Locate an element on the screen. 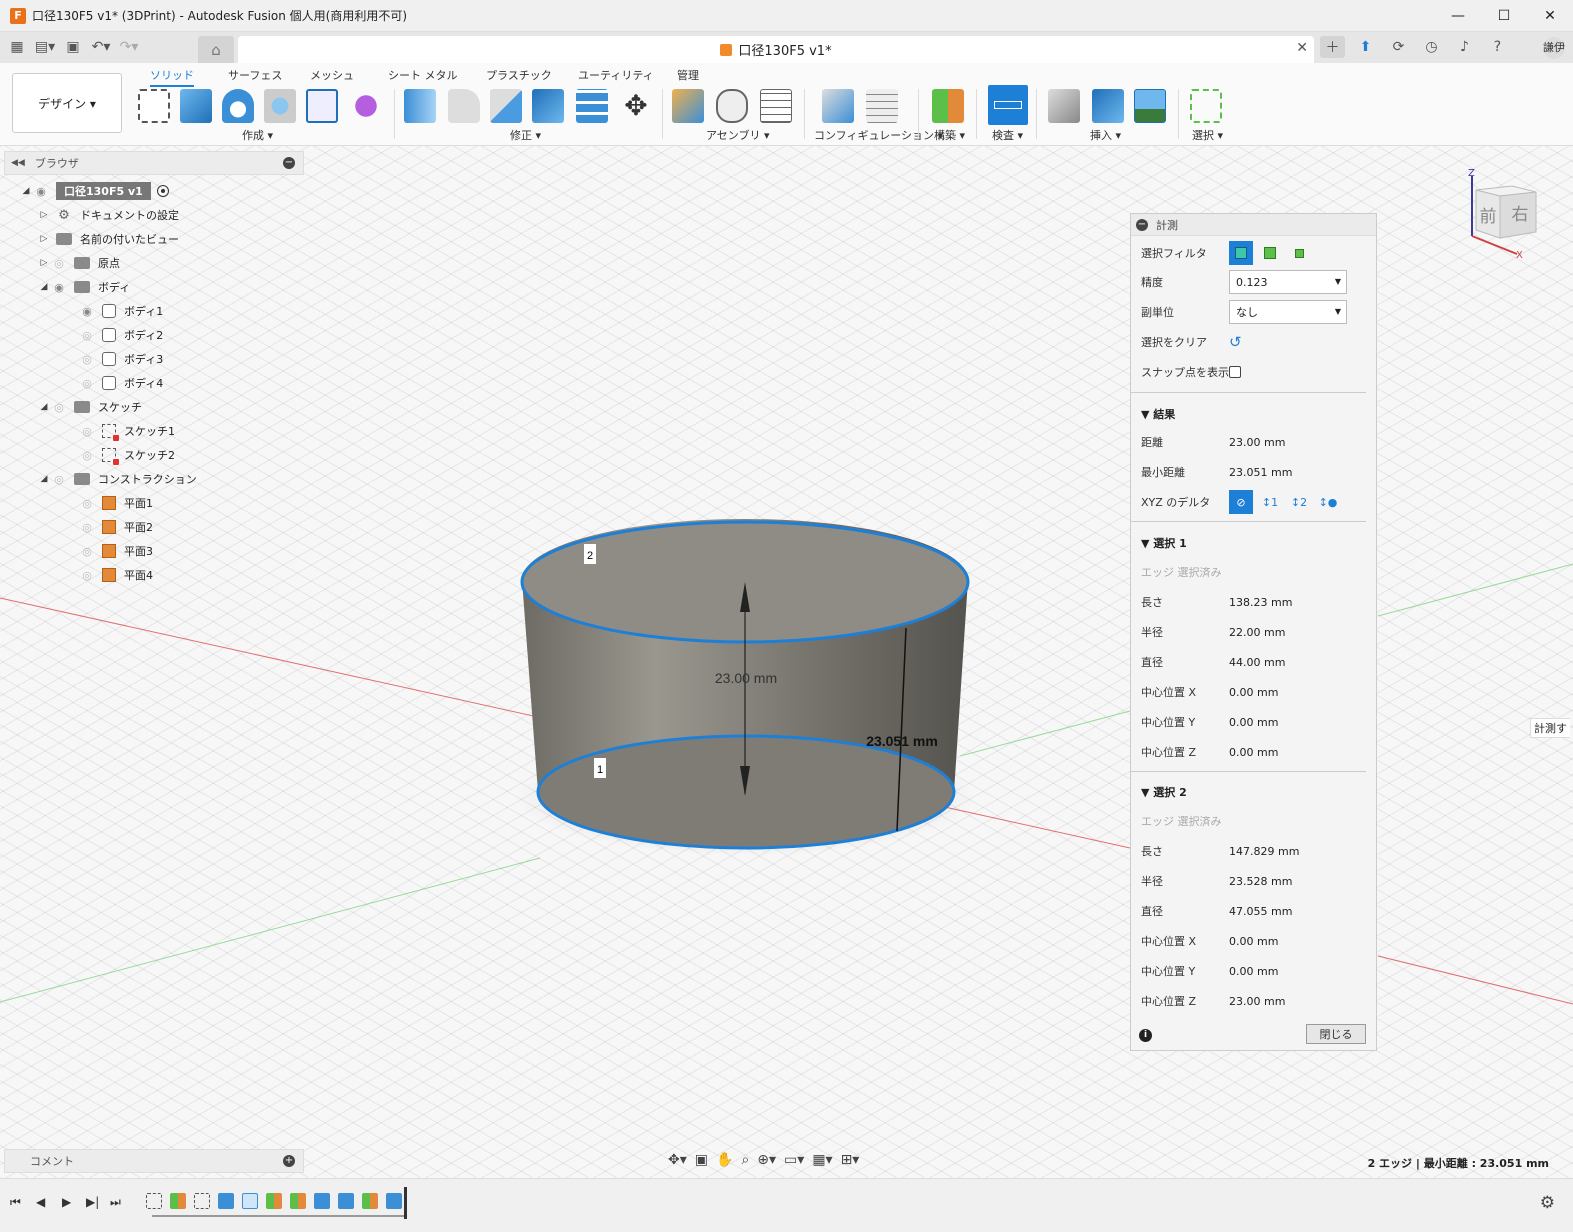  comments-panel: コメント + is located at coordinates (154, 1161).